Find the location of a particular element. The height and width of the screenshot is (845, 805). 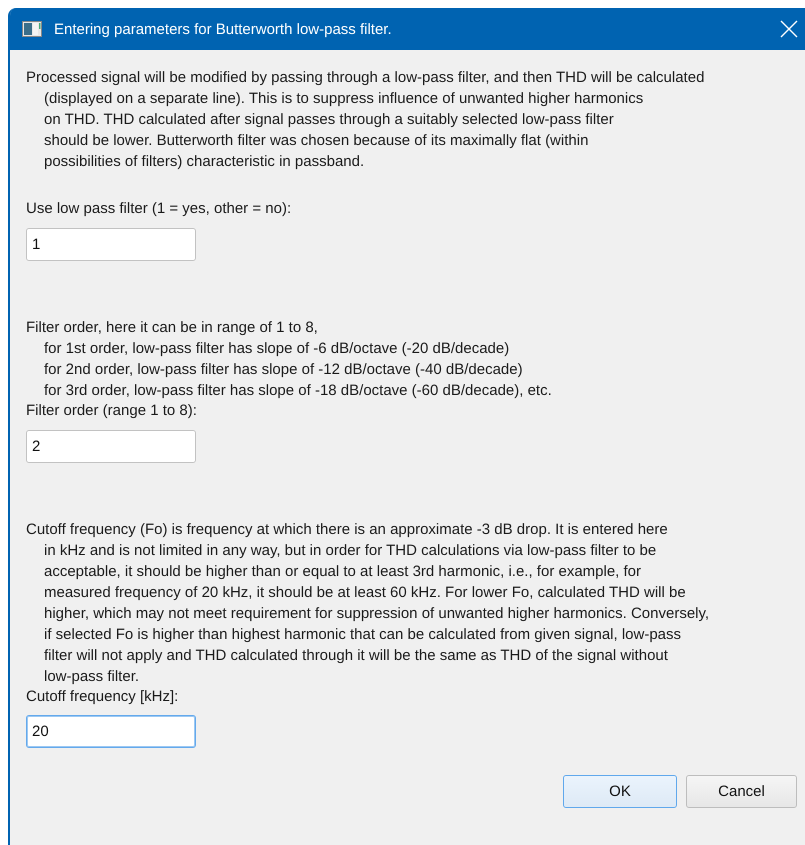

cancel-button: Cancel is located at coordinates (741, 791).